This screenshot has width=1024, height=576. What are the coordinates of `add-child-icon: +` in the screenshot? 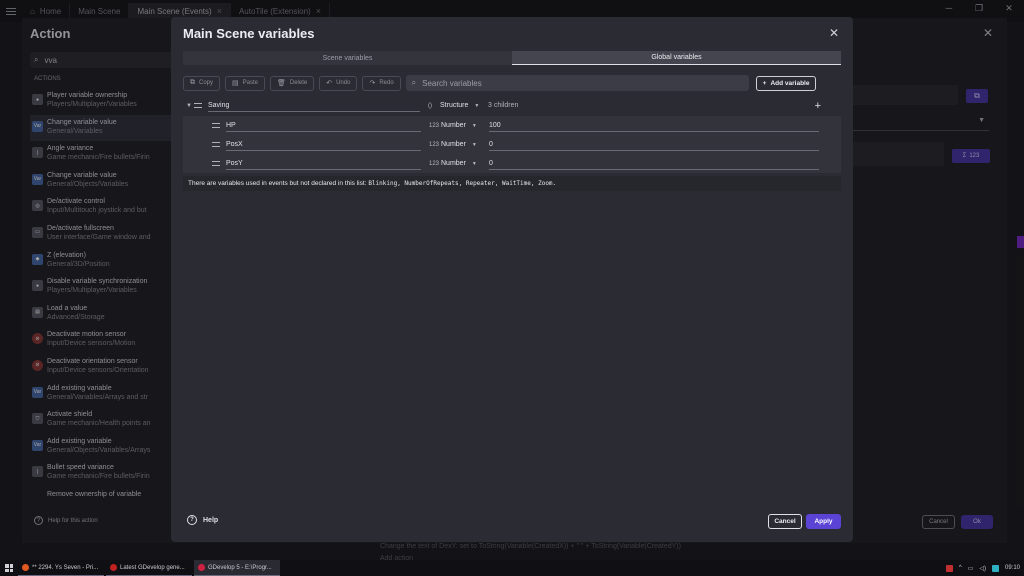 It's located at (818, 106).